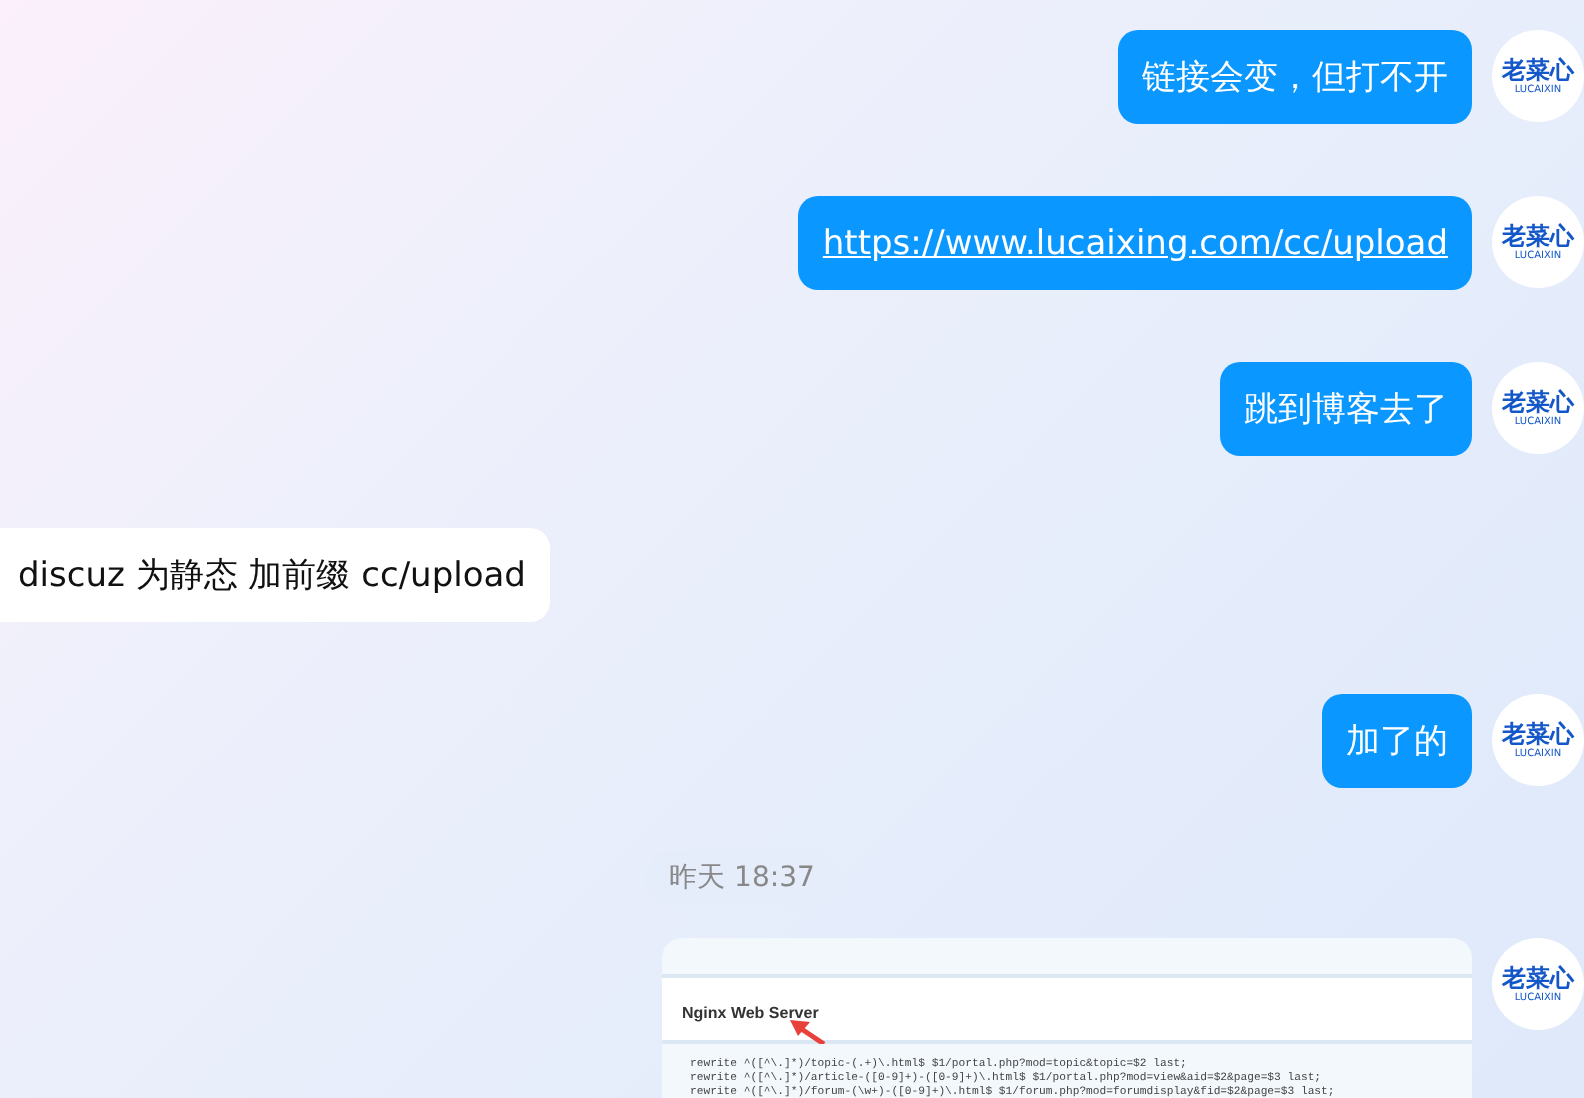 Image resolution: width=1584 pixels, height=1098 pixels. What do you see at coordinates (1067, 1018) in the screenshot?
I see `screenshot-image` at bounding box center [1067, 1018].